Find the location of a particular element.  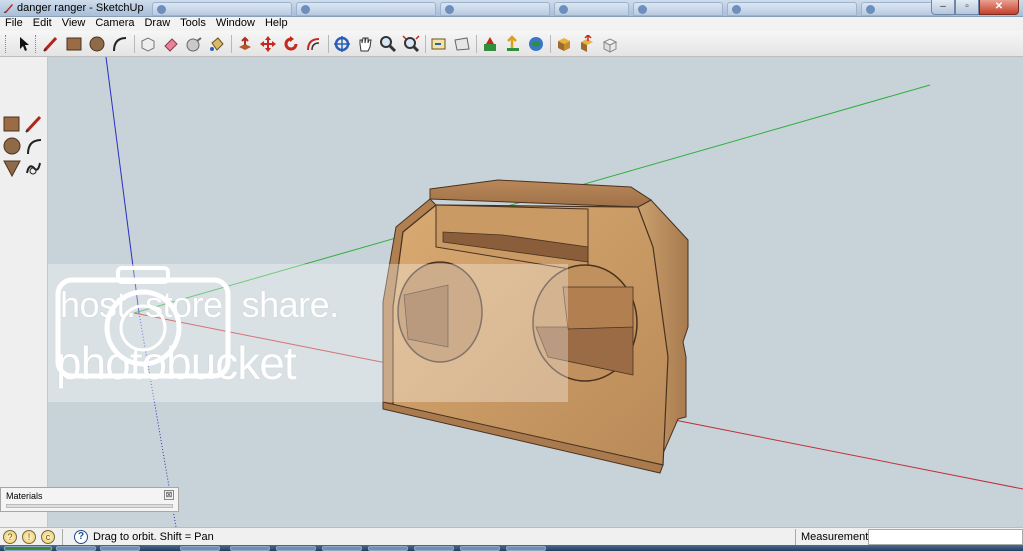

photobucket-watermark: host. store. share. photobucket is located at coordinates (308, 333).